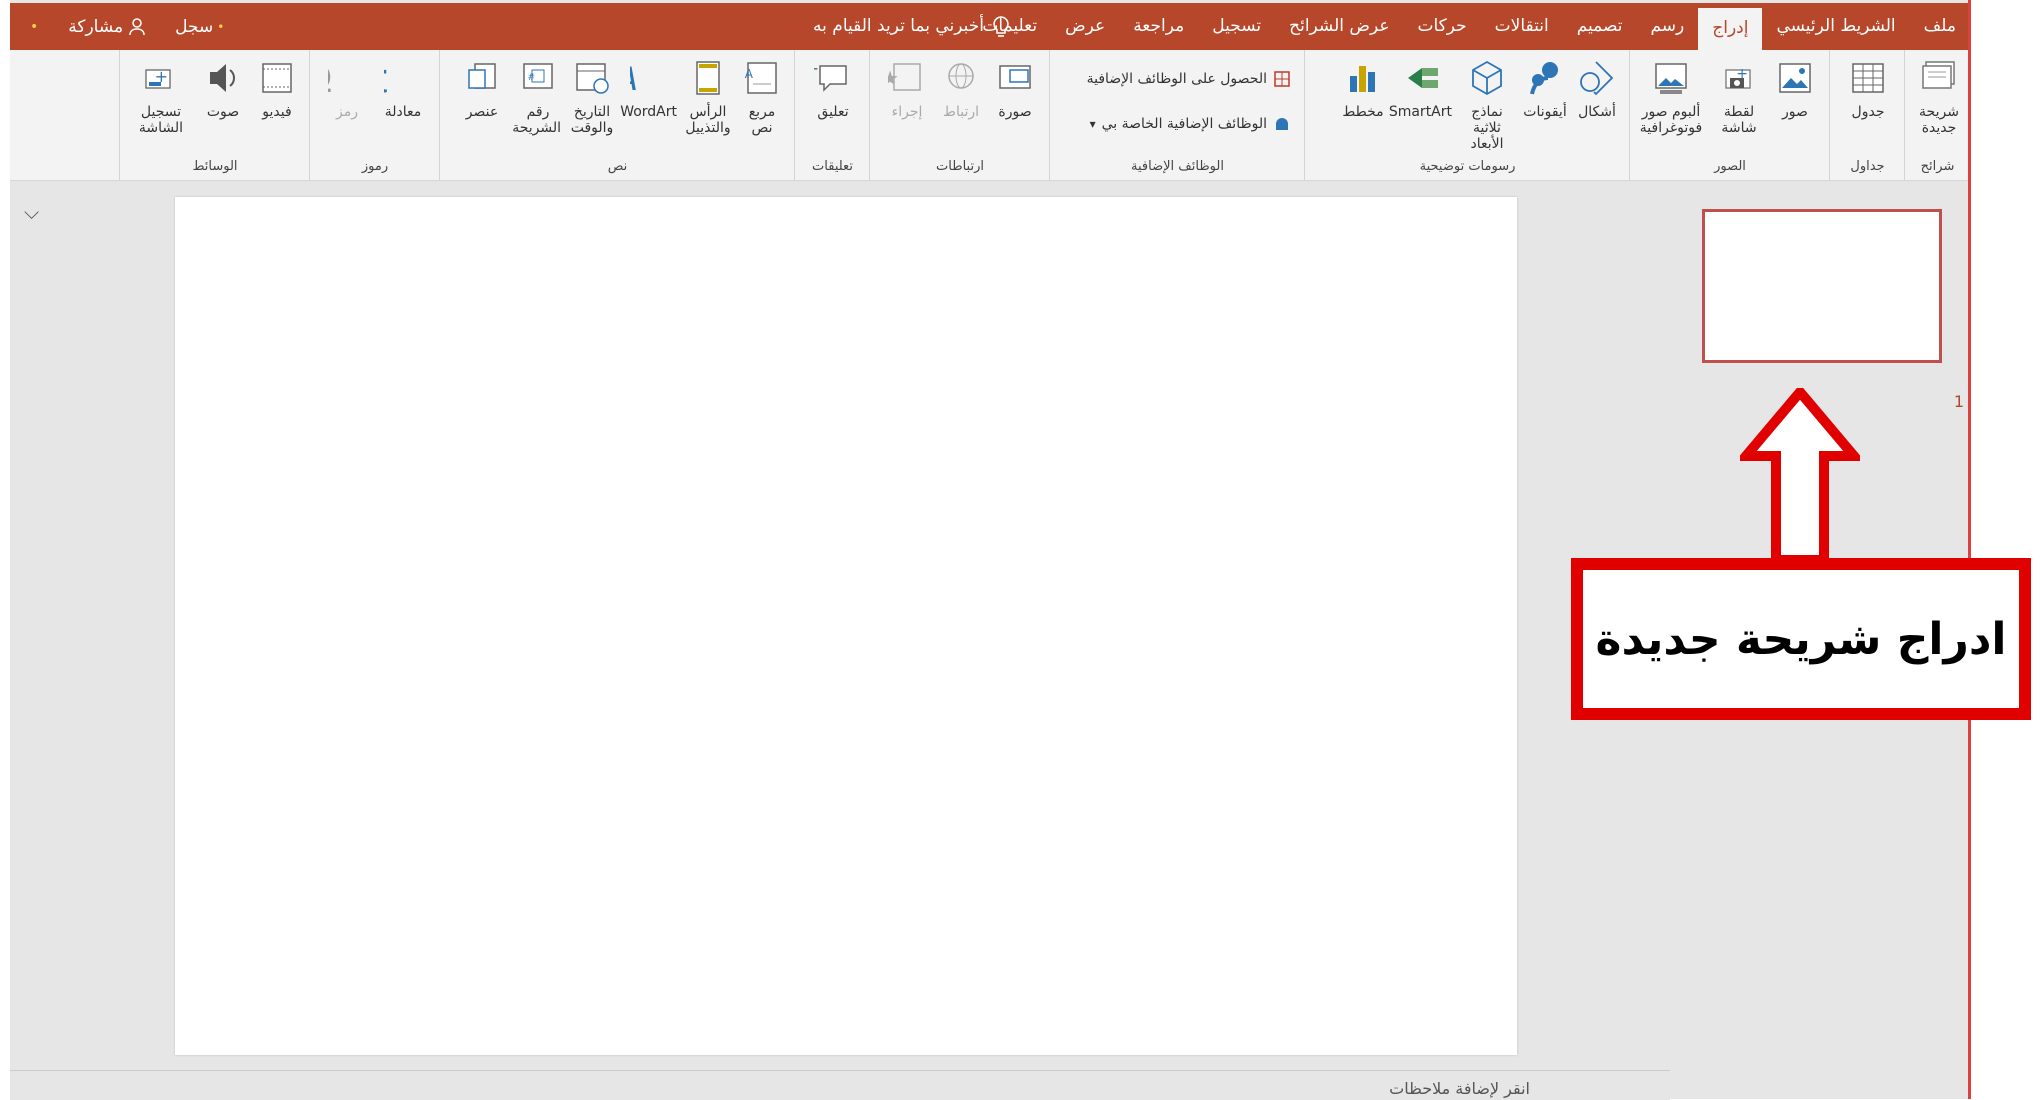  I want to click on icons-button: أيقونات, so click(1545, 89).